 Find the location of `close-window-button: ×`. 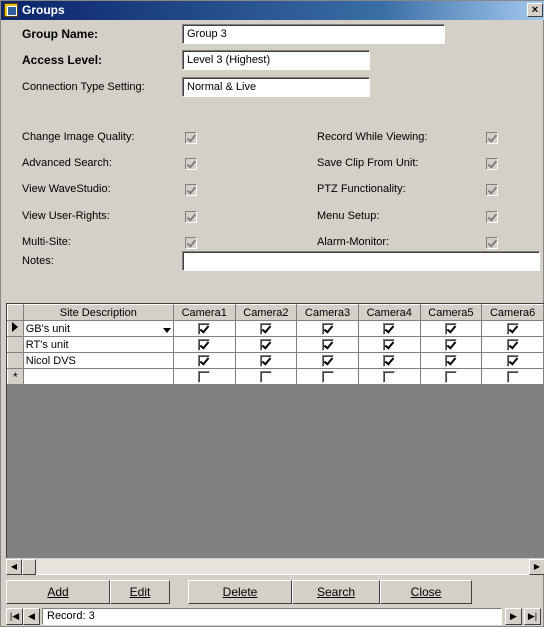

close-window-button: × is located at coordinates (535, 10).